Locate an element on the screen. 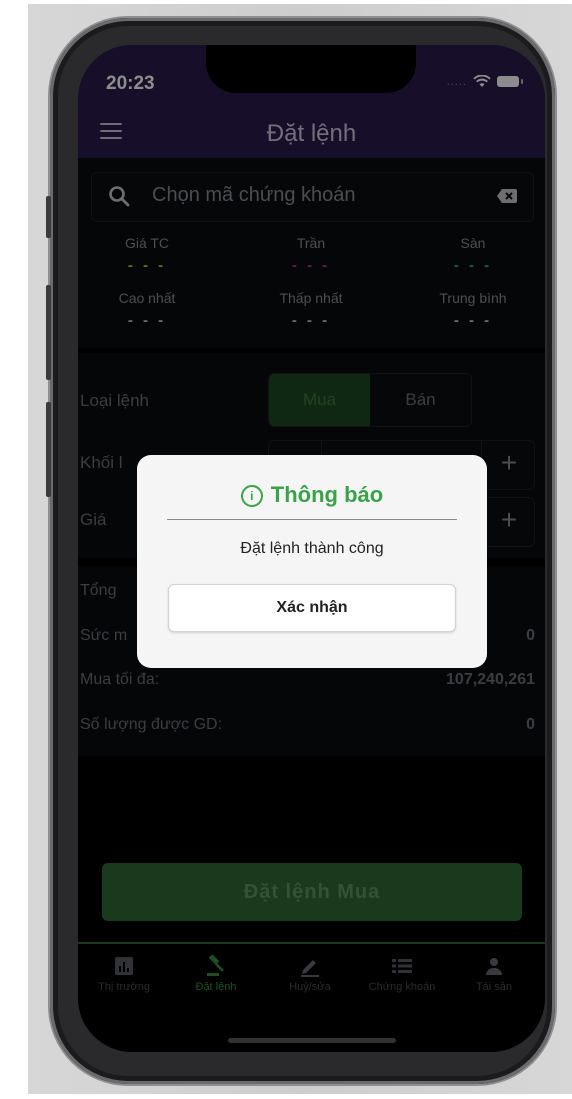  mute-switch is located at coordinates (48, 217).